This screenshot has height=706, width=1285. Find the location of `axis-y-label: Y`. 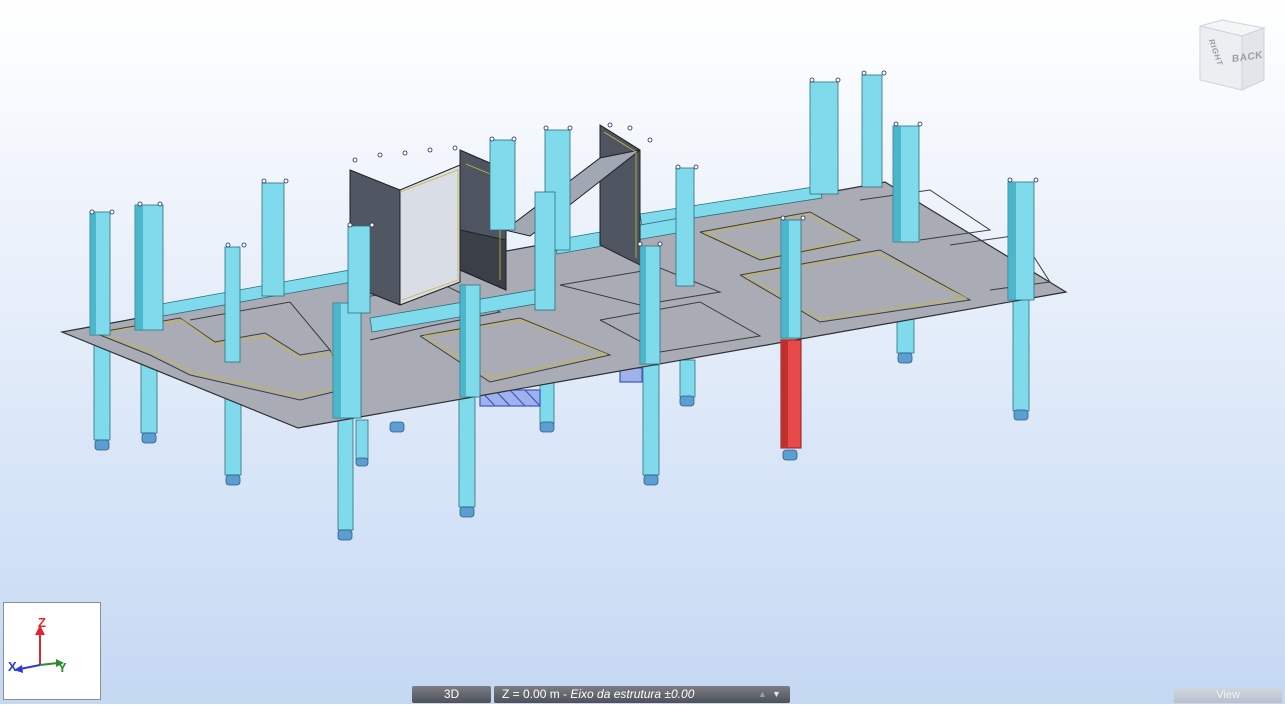

axis-y-label: Y is located at coordinates (62, 667).